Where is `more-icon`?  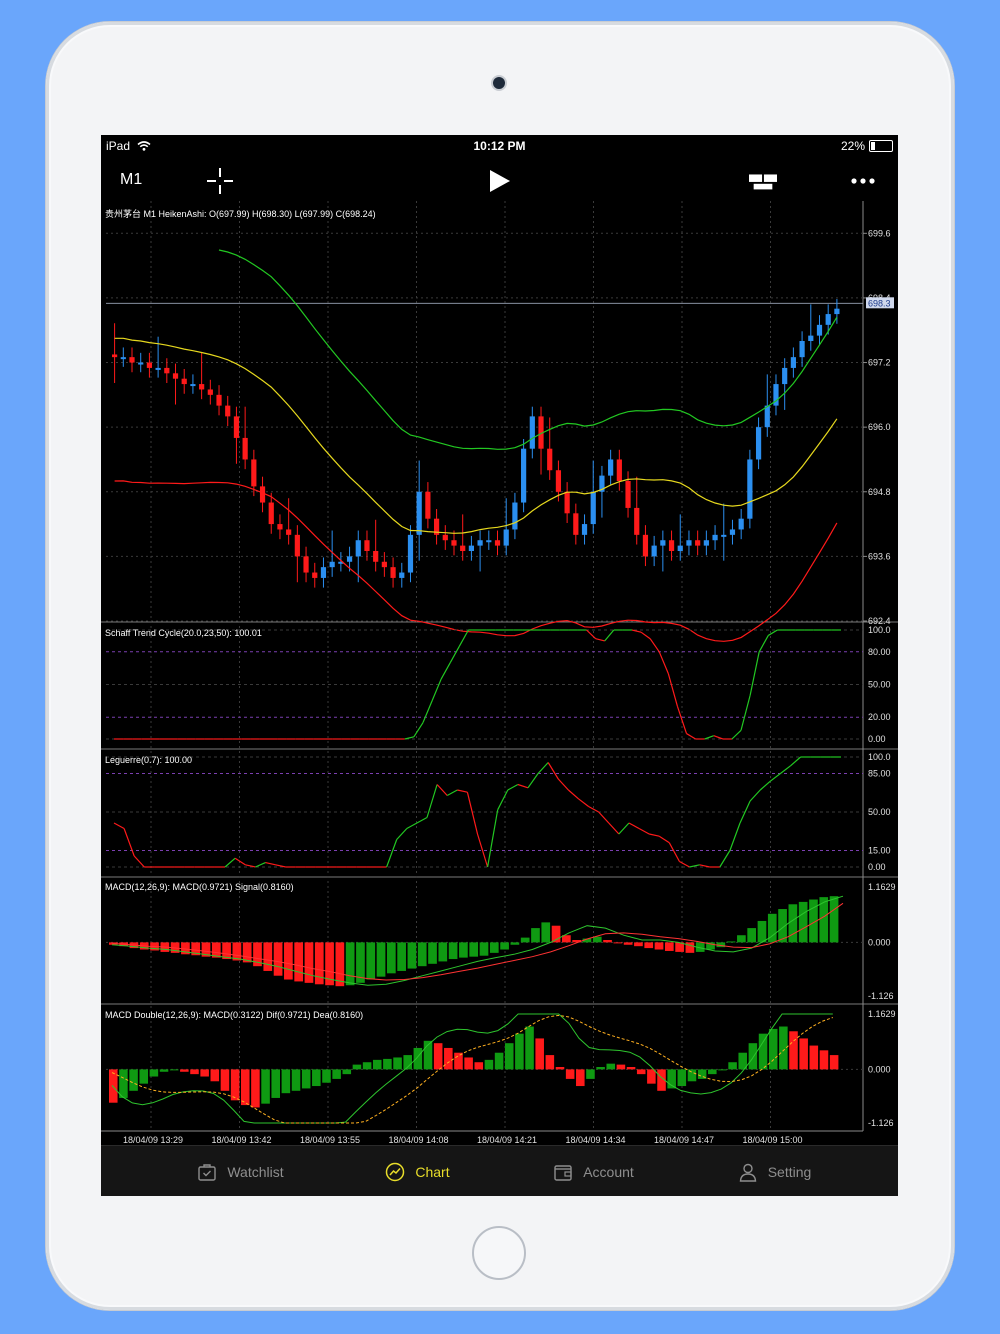
more-icon is located at coordinates (863, 181).